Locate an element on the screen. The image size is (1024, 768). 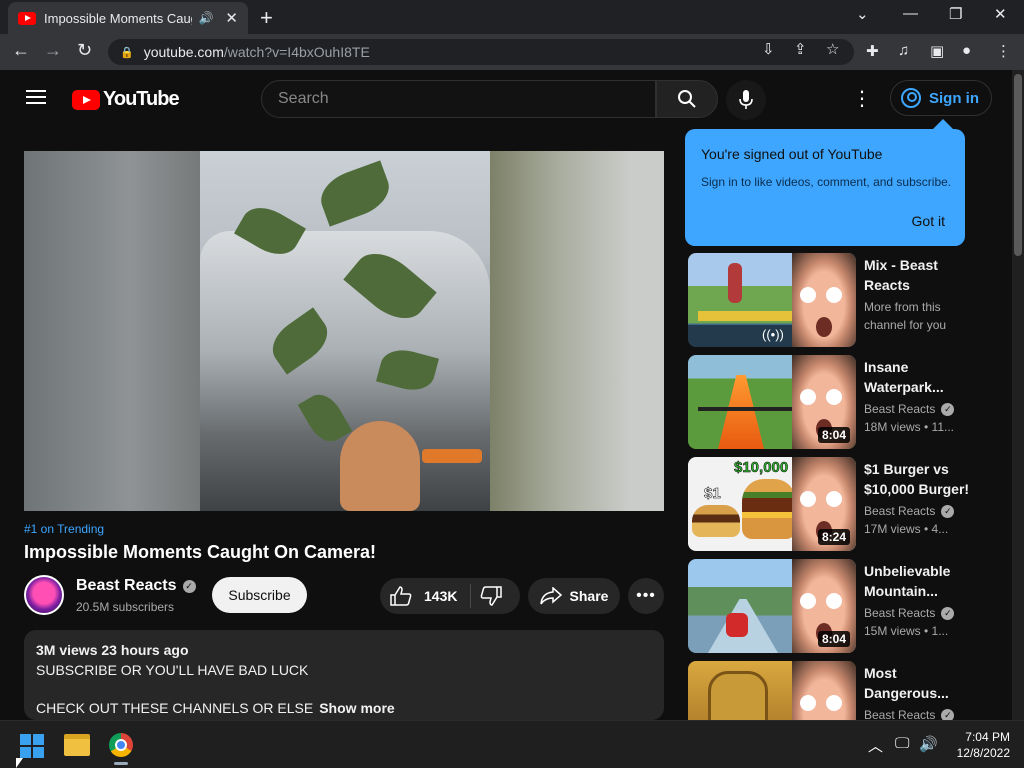
extensions-icon: ✚ is located at coordinates (872, 51).